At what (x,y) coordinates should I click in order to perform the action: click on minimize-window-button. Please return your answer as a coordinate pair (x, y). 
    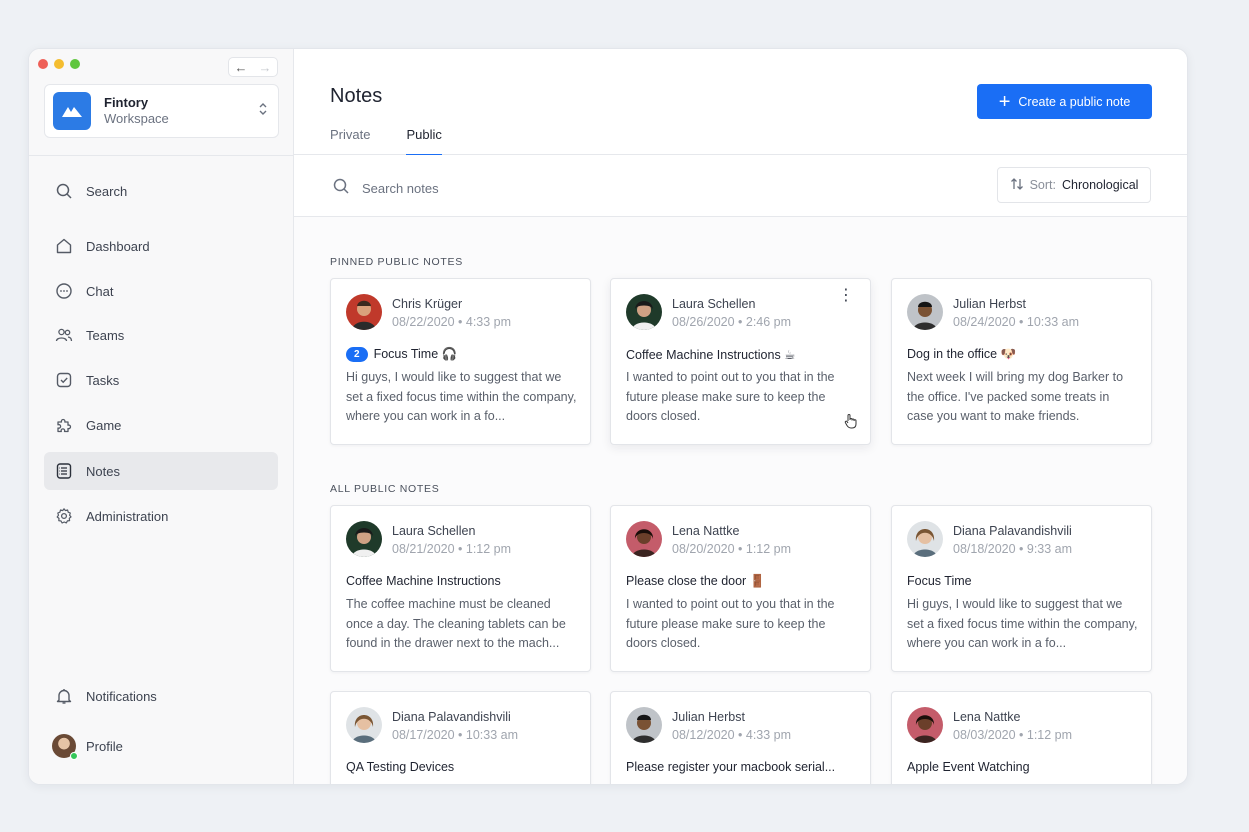
    Looking at the image, I should click on (59, 64).